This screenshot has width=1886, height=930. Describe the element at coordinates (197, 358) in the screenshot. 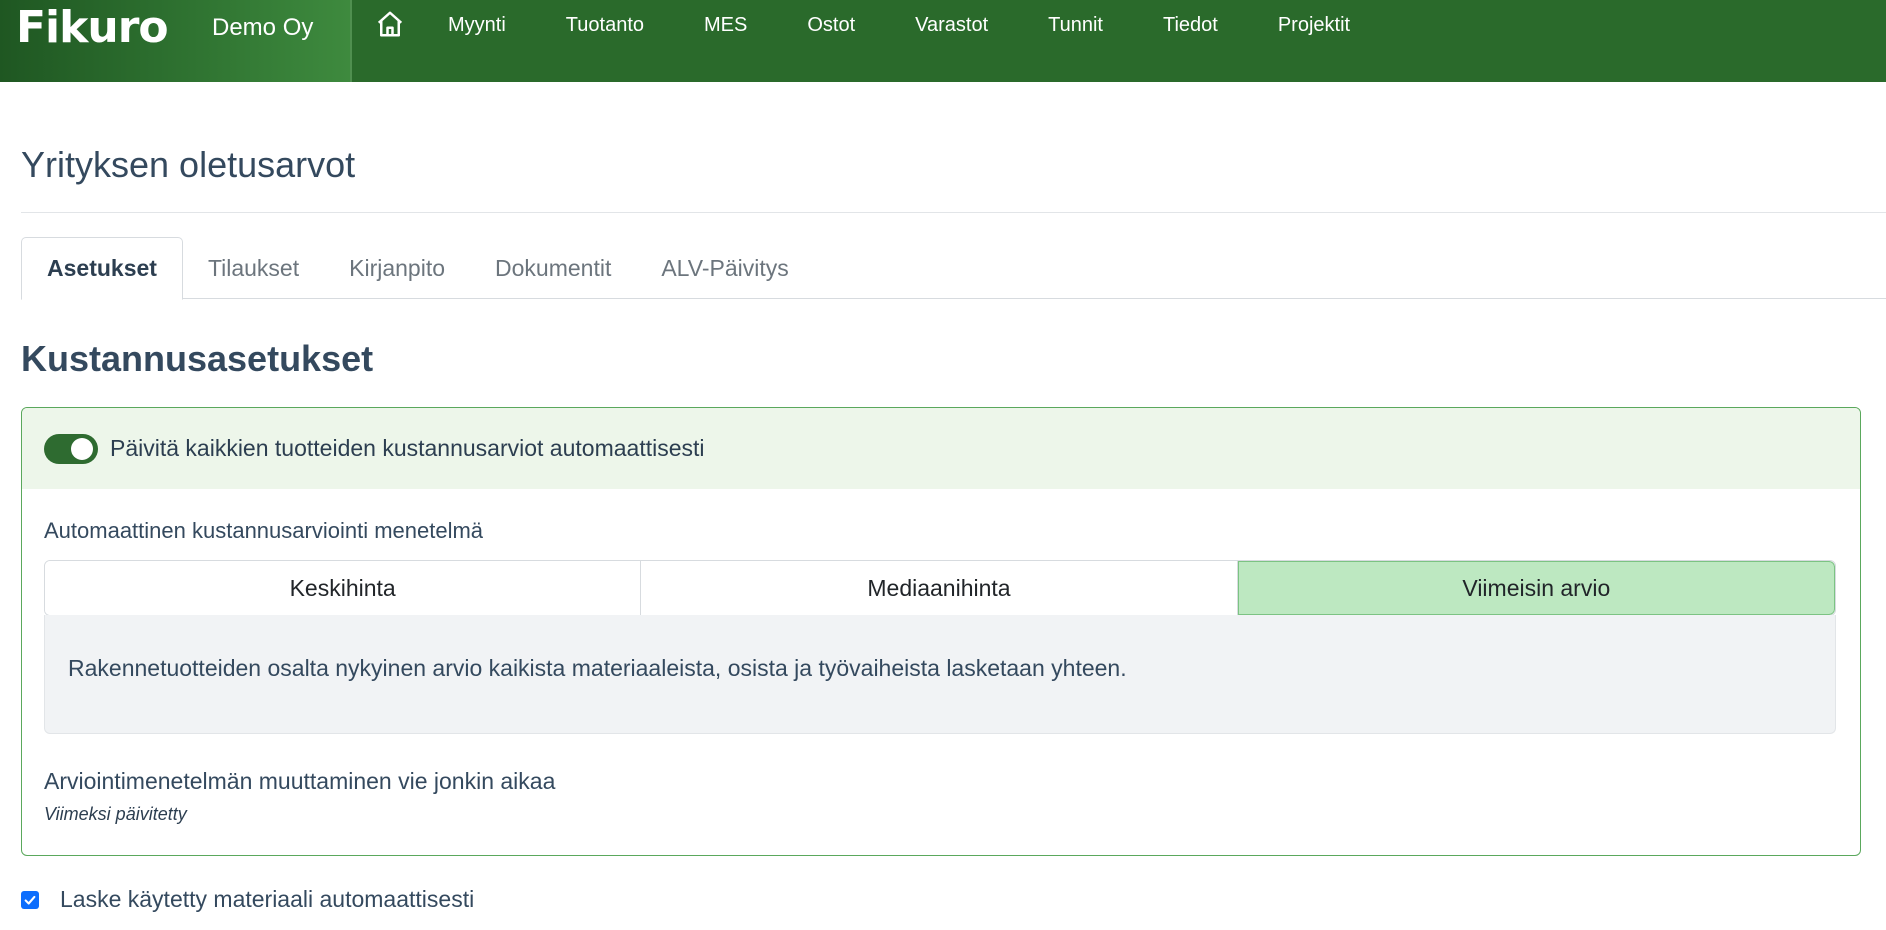

I see `section-title: Kustannusasetukset` at that location.